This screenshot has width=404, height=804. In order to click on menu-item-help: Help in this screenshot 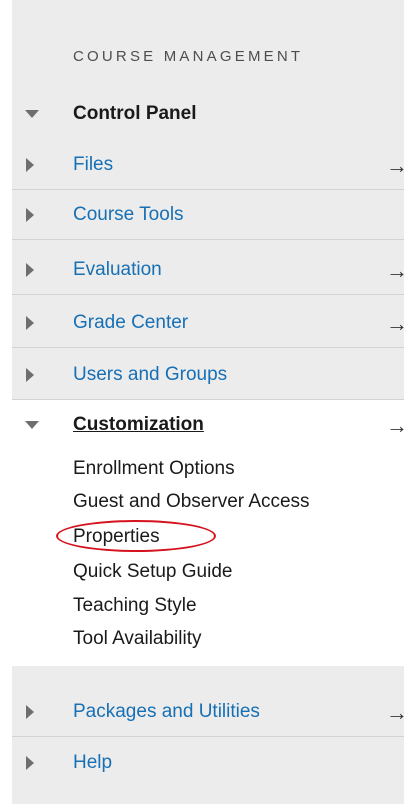, I will do `click(208, 763)`.